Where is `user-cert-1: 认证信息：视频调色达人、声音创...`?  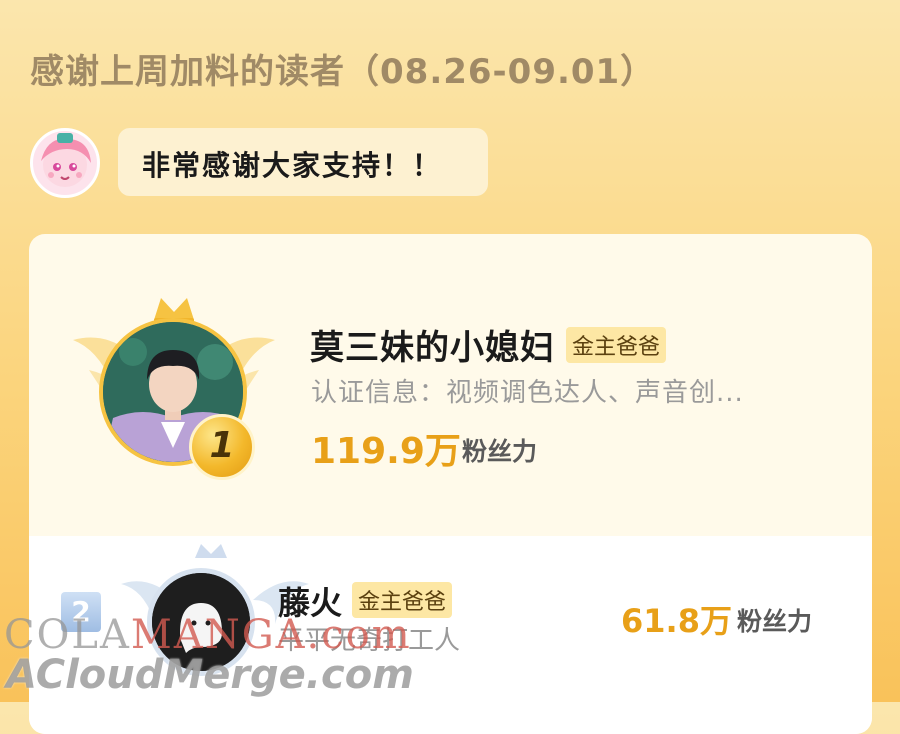
user-cert-1: 认证信息：视频调色达人、声音创... is located at coordinates (527, 393).